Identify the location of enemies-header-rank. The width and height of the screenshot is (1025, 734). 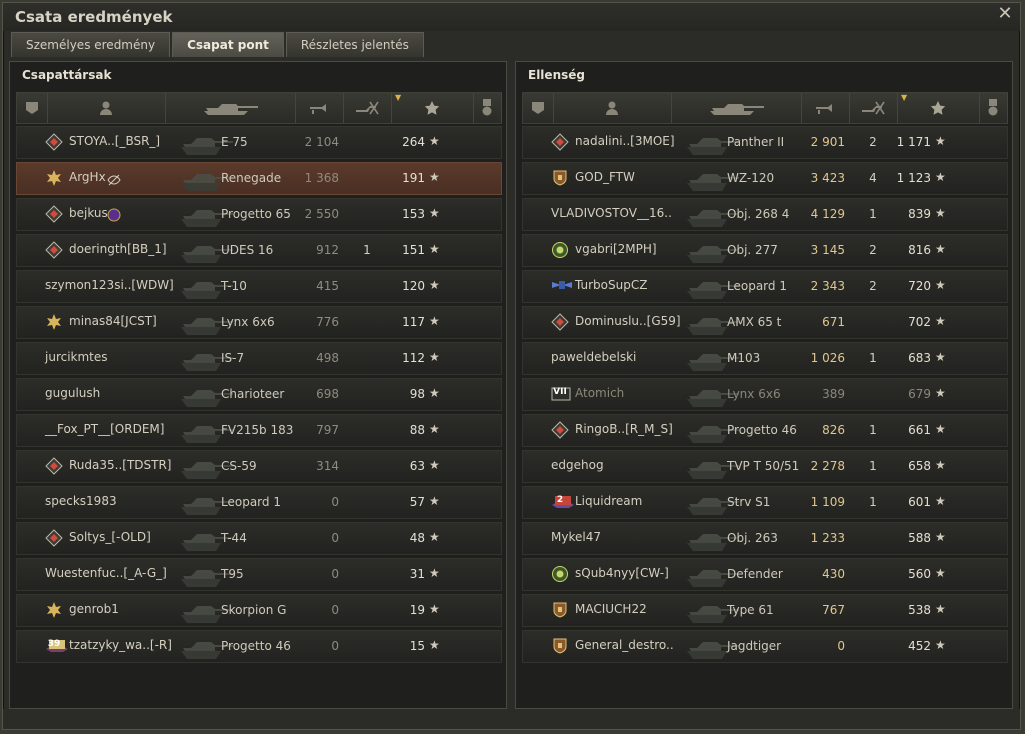
(538, 108).